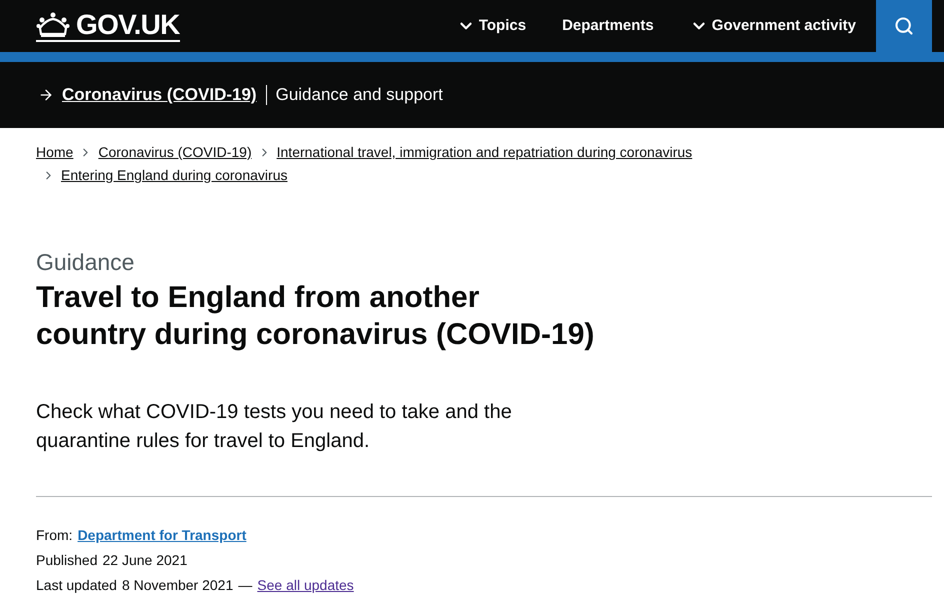 This screenshot has height=612, width=944. What do you see at coordinates (53, 25) in the screenshot?
I see `crown-icon` at bounding box center [53, 25].